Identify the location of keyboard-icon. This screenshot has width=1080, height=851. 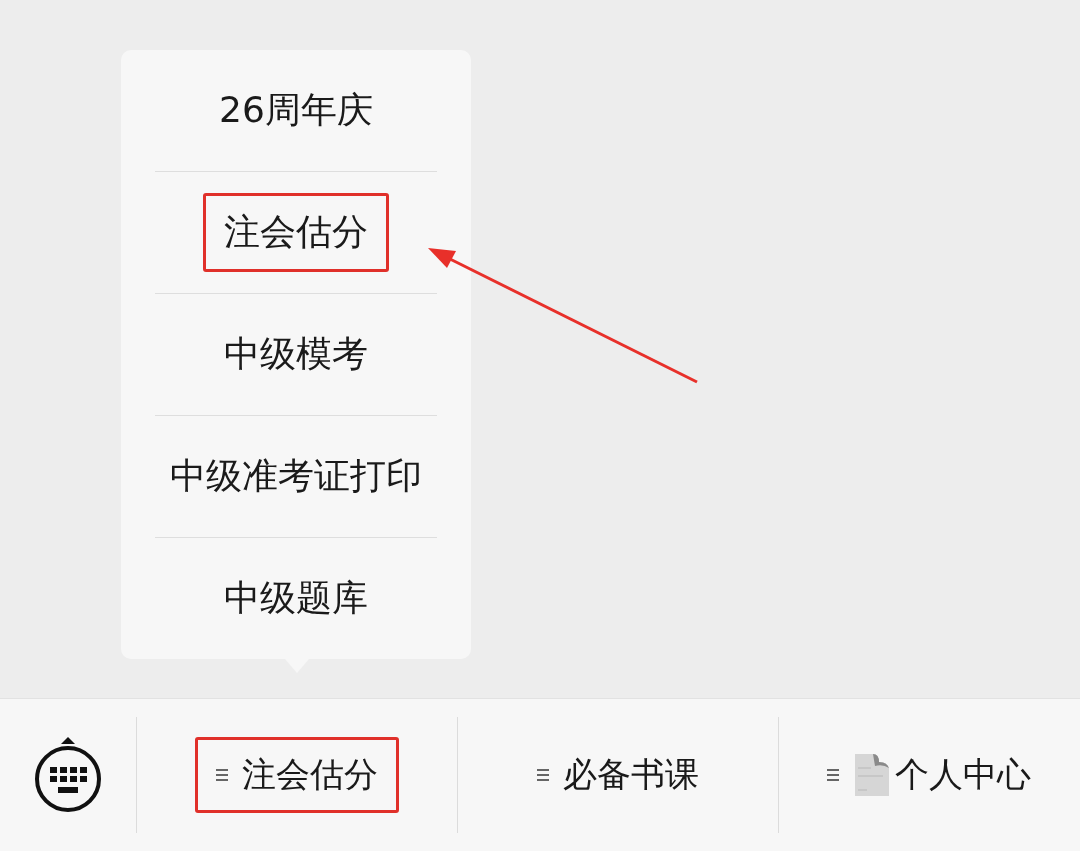
(67, 775).